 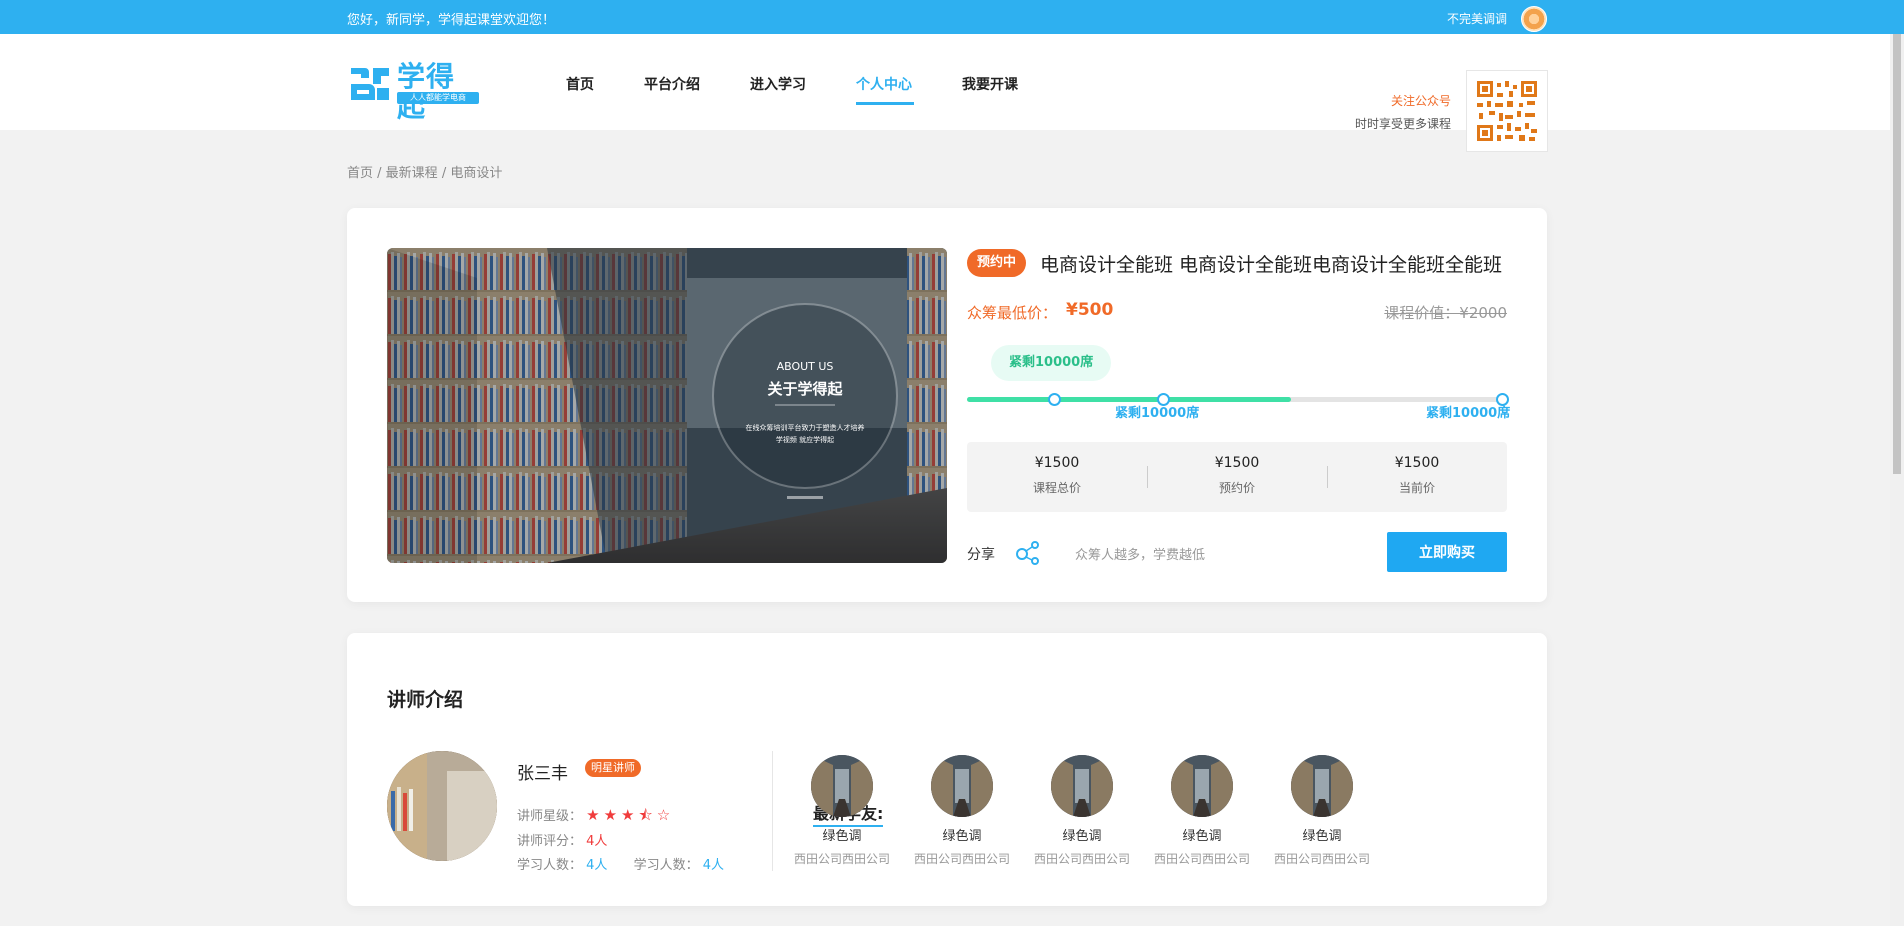 I want to click on price-cell: ¥1500 课程总价, so click(x=1057, y=477).